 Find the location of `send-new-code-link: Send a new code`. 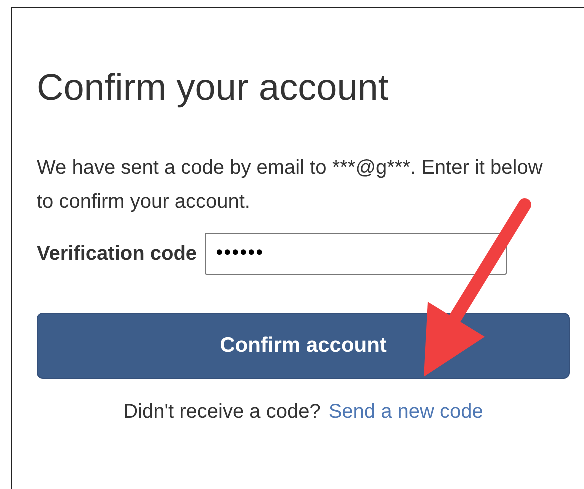

send-new-code-link: Send a new code is located at coordinates (406, 411).